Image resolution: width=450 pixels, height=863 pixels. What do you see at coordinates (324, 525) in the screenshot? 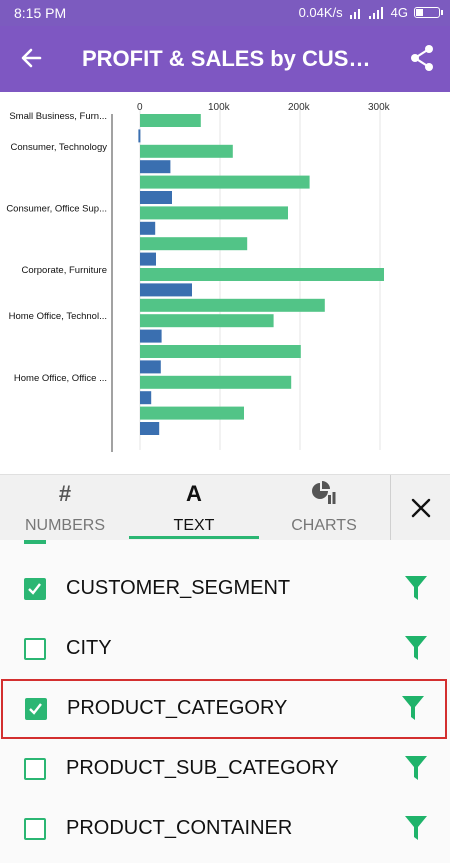
I see `tab-charts-label: CHARTS` at bounding box center [324, 525].